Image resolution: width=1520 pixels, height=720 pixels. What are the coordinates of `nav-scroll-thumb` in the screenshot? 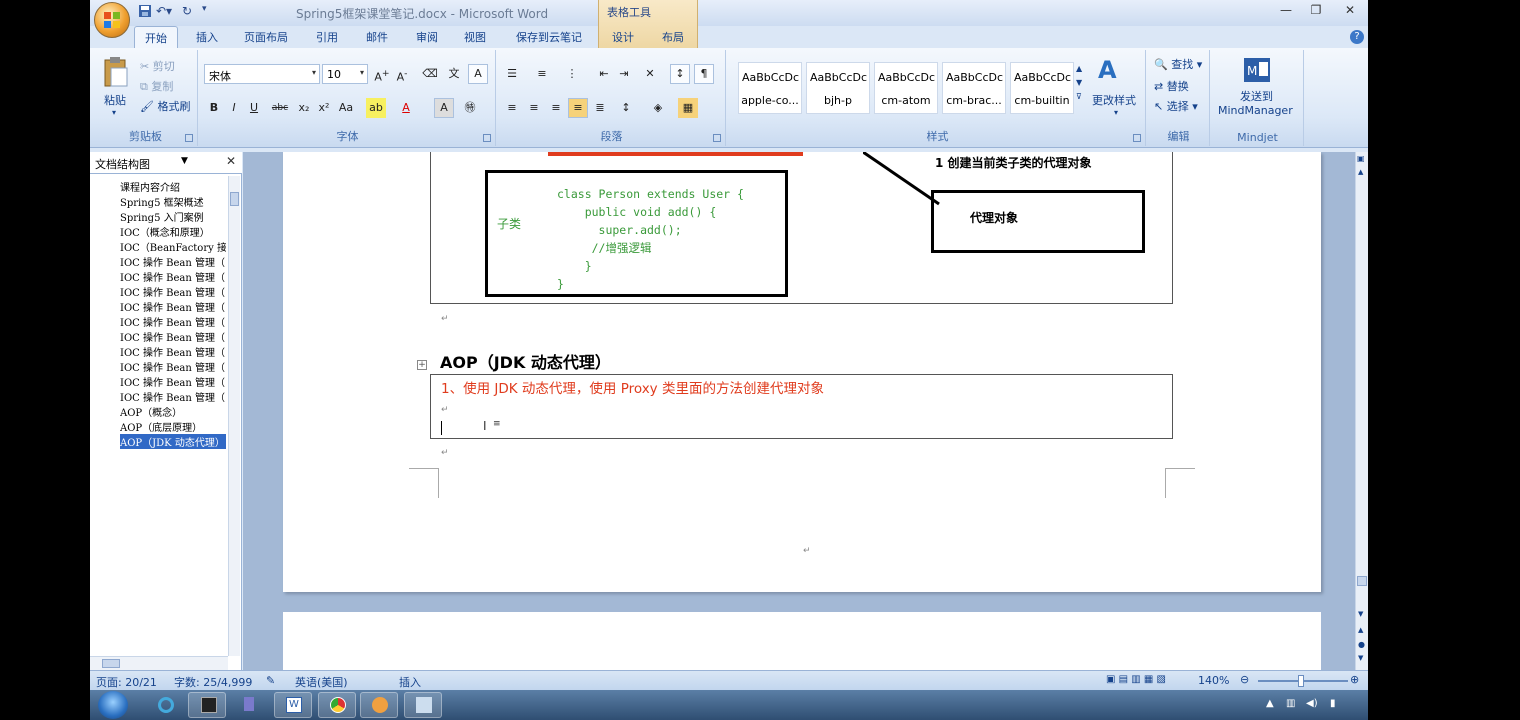 It's located at (234, 199).